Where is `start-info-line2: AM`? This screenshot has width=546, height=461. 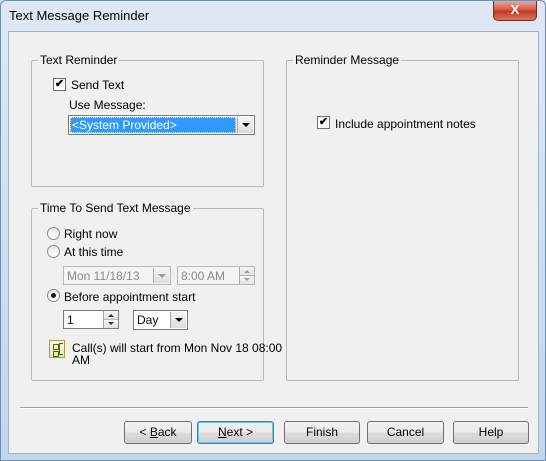 start-info-line2: AM is located at coordinates (81, 360).